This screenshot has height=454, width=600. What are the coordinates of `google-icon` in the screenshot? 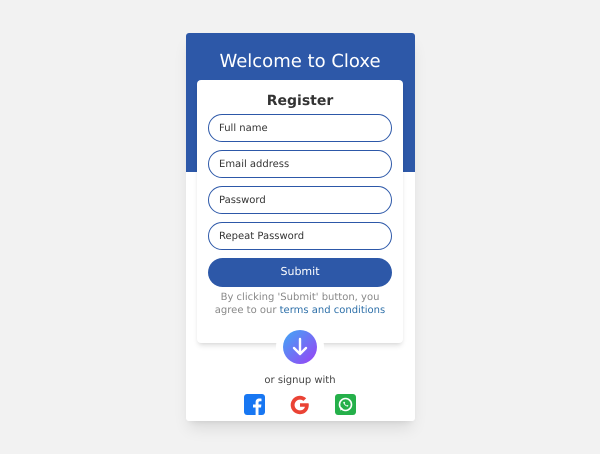 It's located at (300, 405).